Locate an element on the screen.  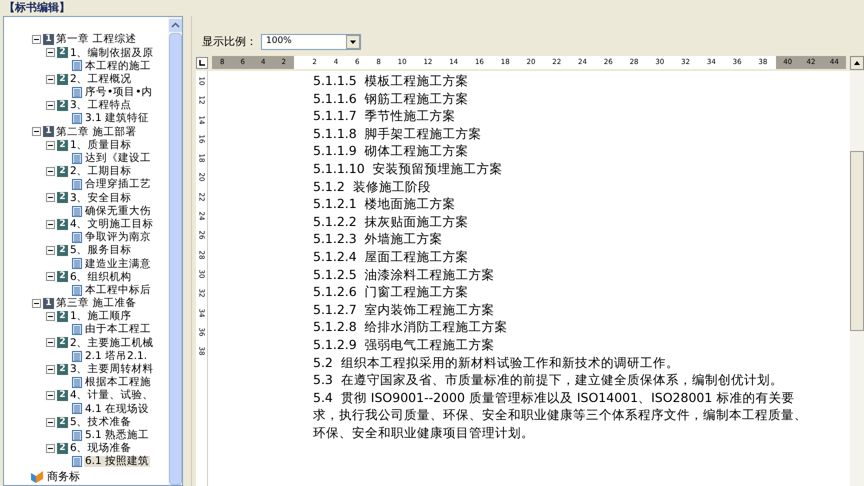
tree-item: 4、计量、试验、 is located at coordinates (112, 395).